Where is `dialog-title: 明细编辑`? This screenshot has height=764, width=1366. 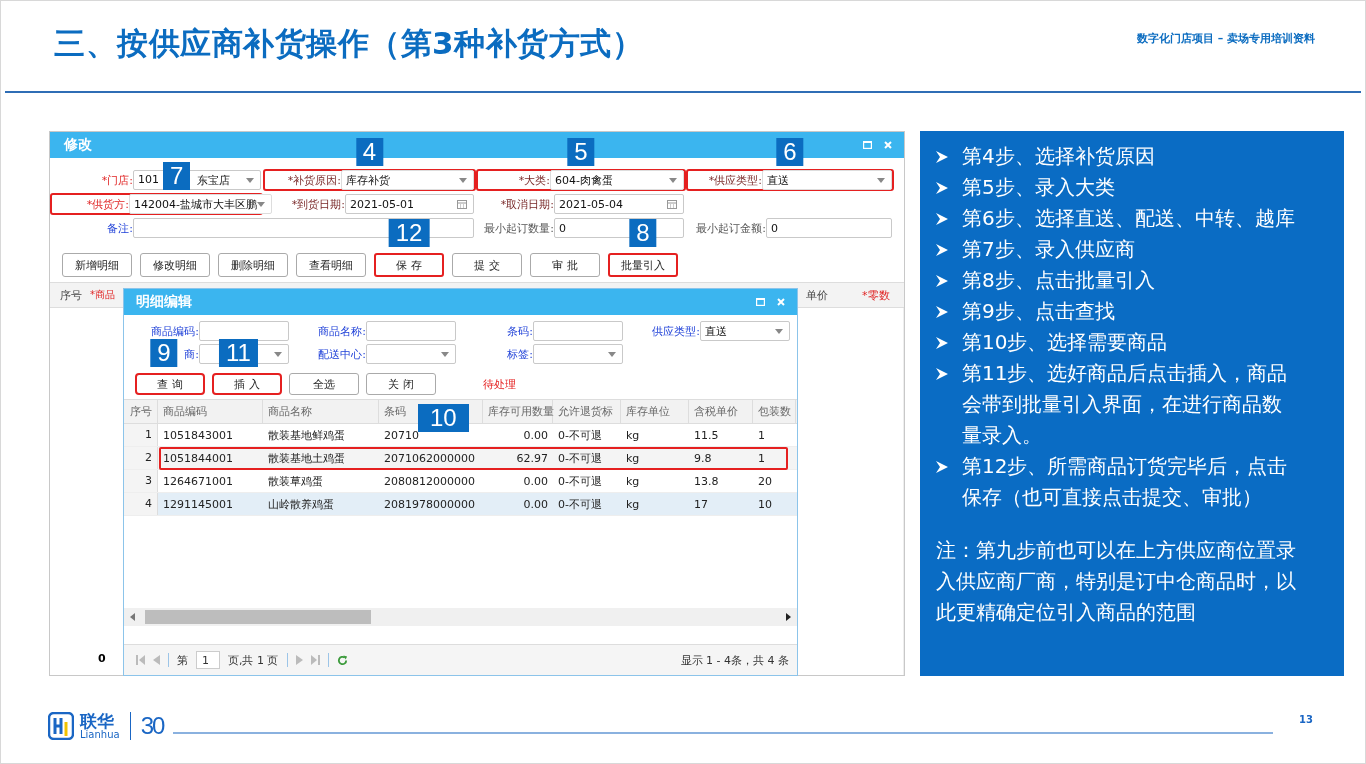
dialog-title: 明细编辑 is located at coordinates (164, 302).